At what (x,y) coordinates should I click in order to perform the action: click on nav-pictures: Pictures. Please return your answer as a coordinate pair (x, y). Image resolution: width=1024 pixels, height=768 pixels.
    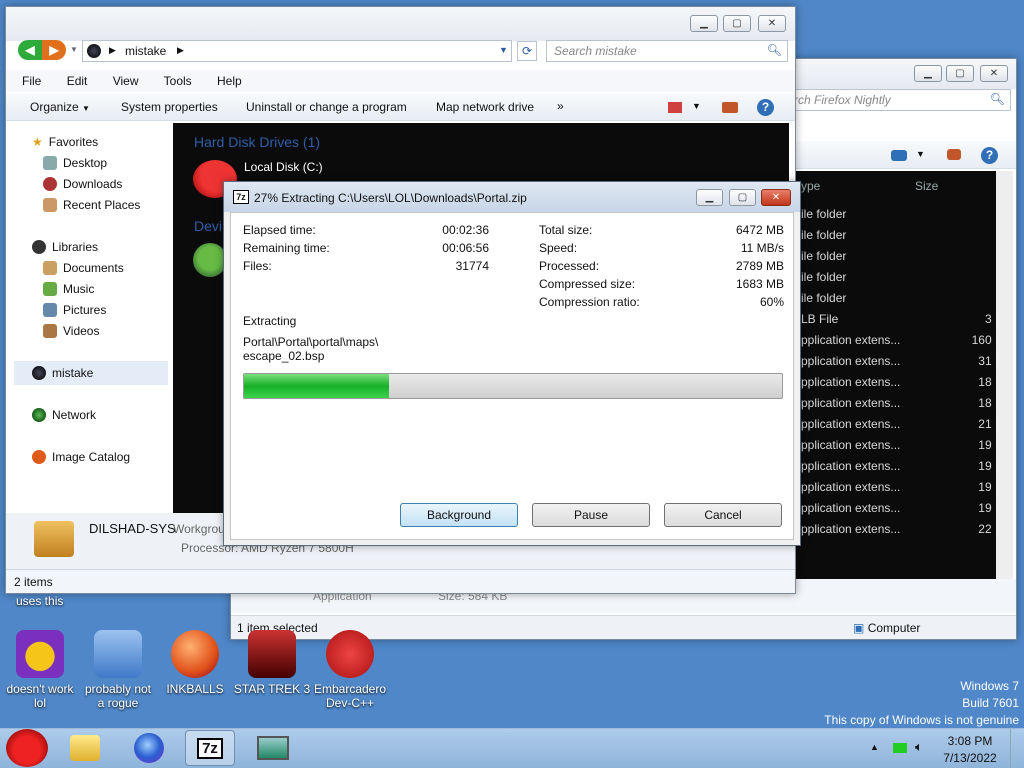
    Looking at the image, I should click on (74, 310).